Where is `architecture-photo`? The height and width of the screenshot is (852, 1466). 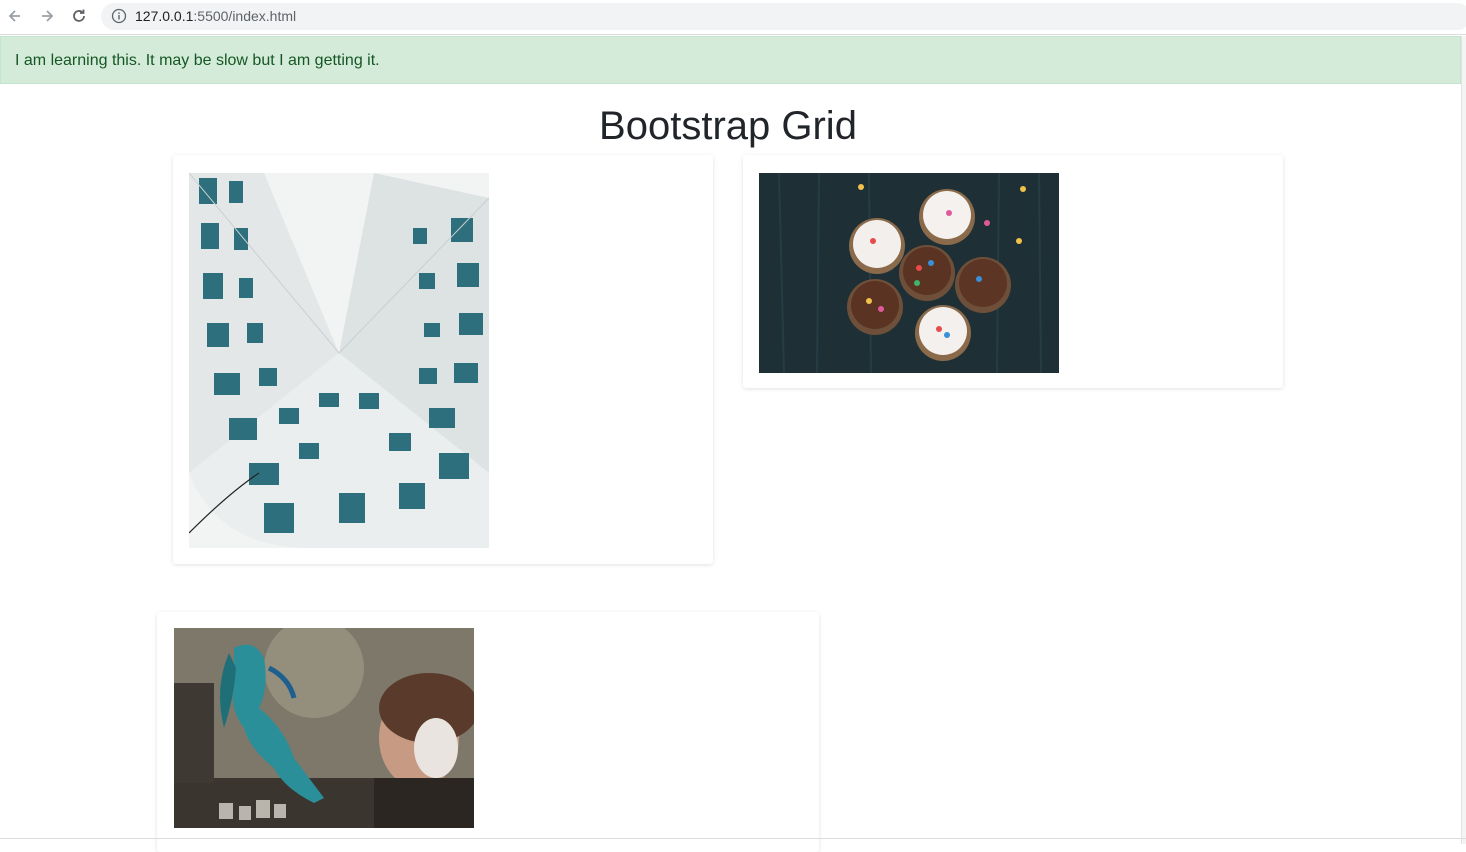
architecture-photo is located at coordinates (339, 360).